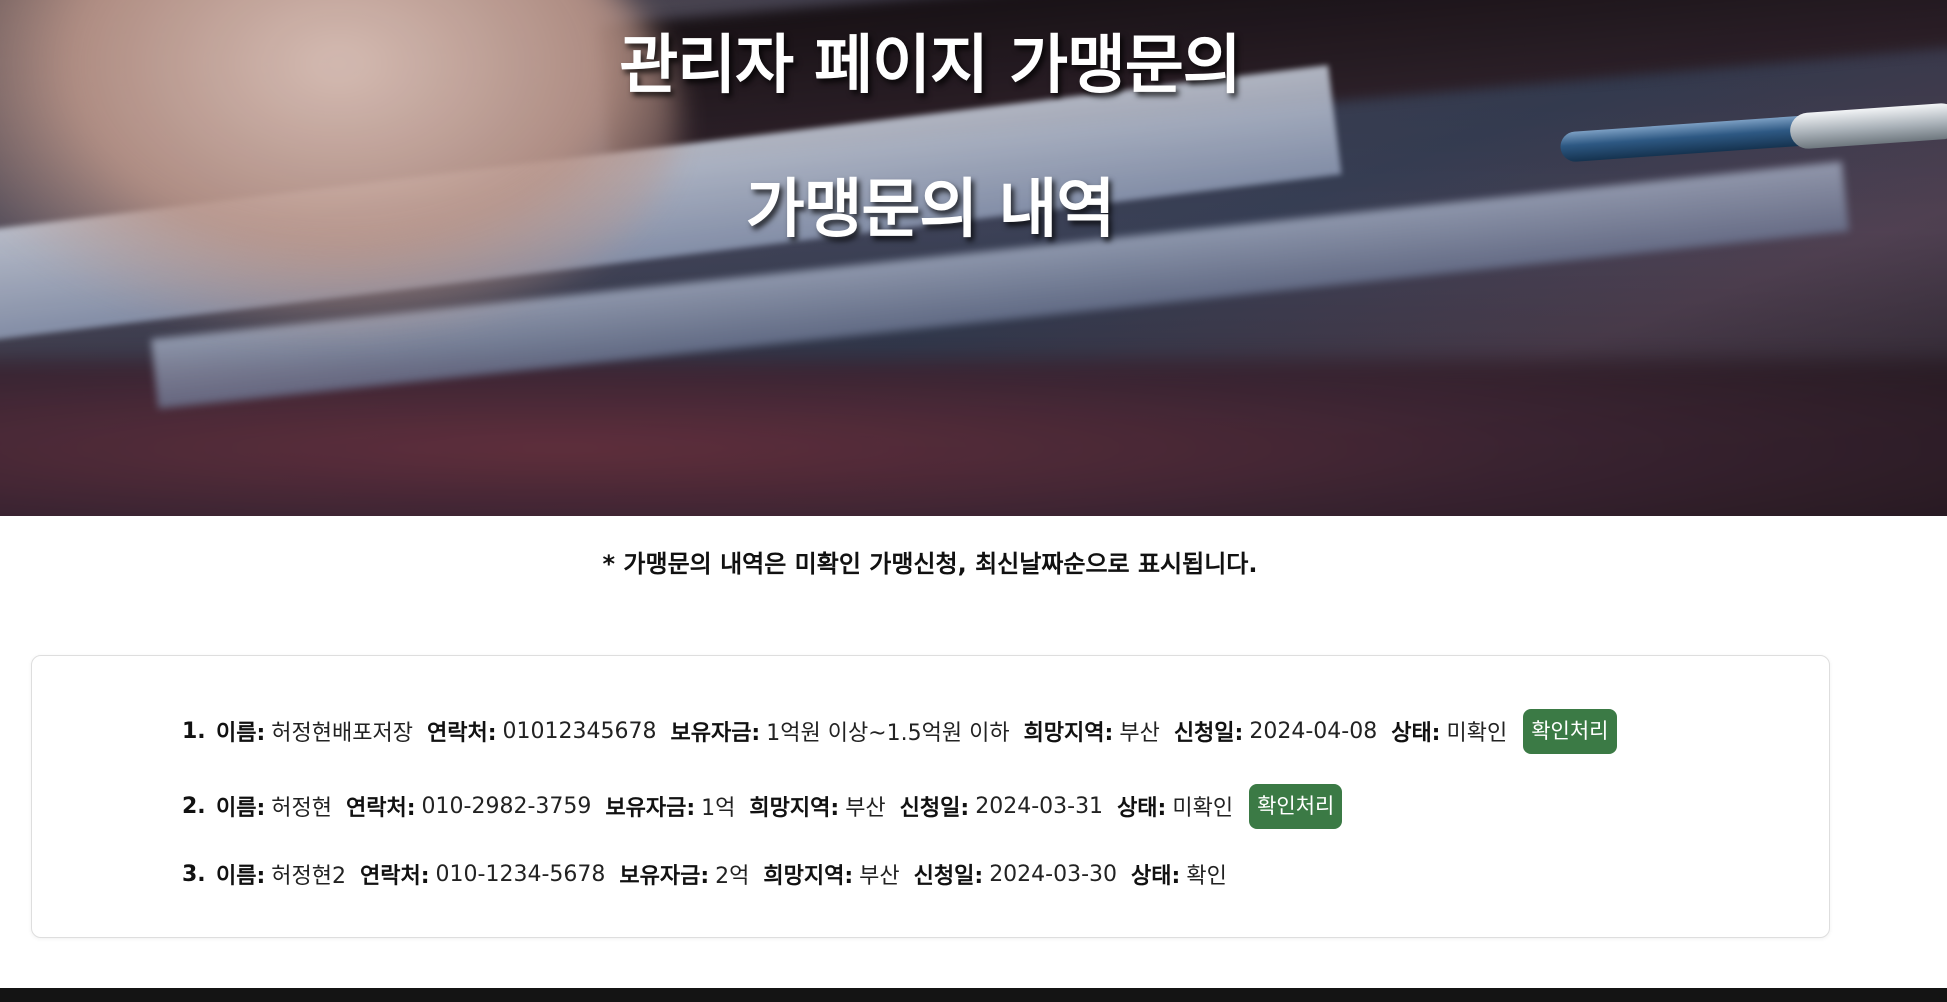 The image size is (1947, 1002). I want to click on funds-value: 2억, so click(732, 876).